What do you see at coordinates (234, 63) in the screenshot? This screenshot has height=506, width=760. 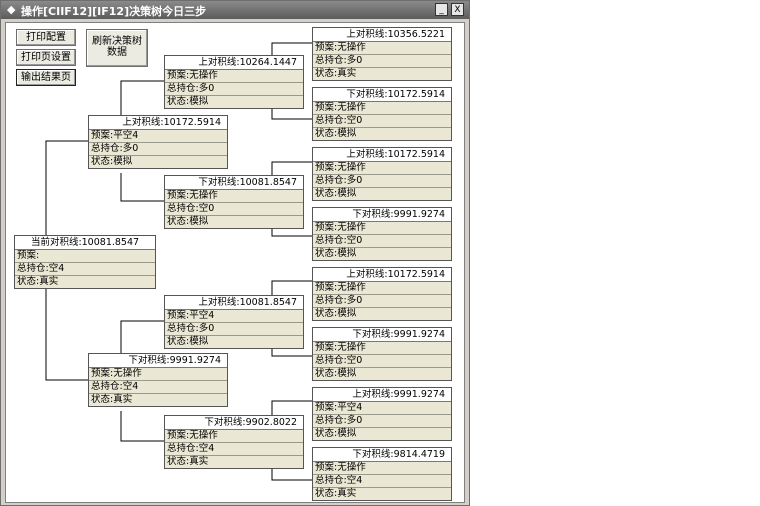 I see `node-title: 上对积线:10264.1447` at bounding box center [234, 63].